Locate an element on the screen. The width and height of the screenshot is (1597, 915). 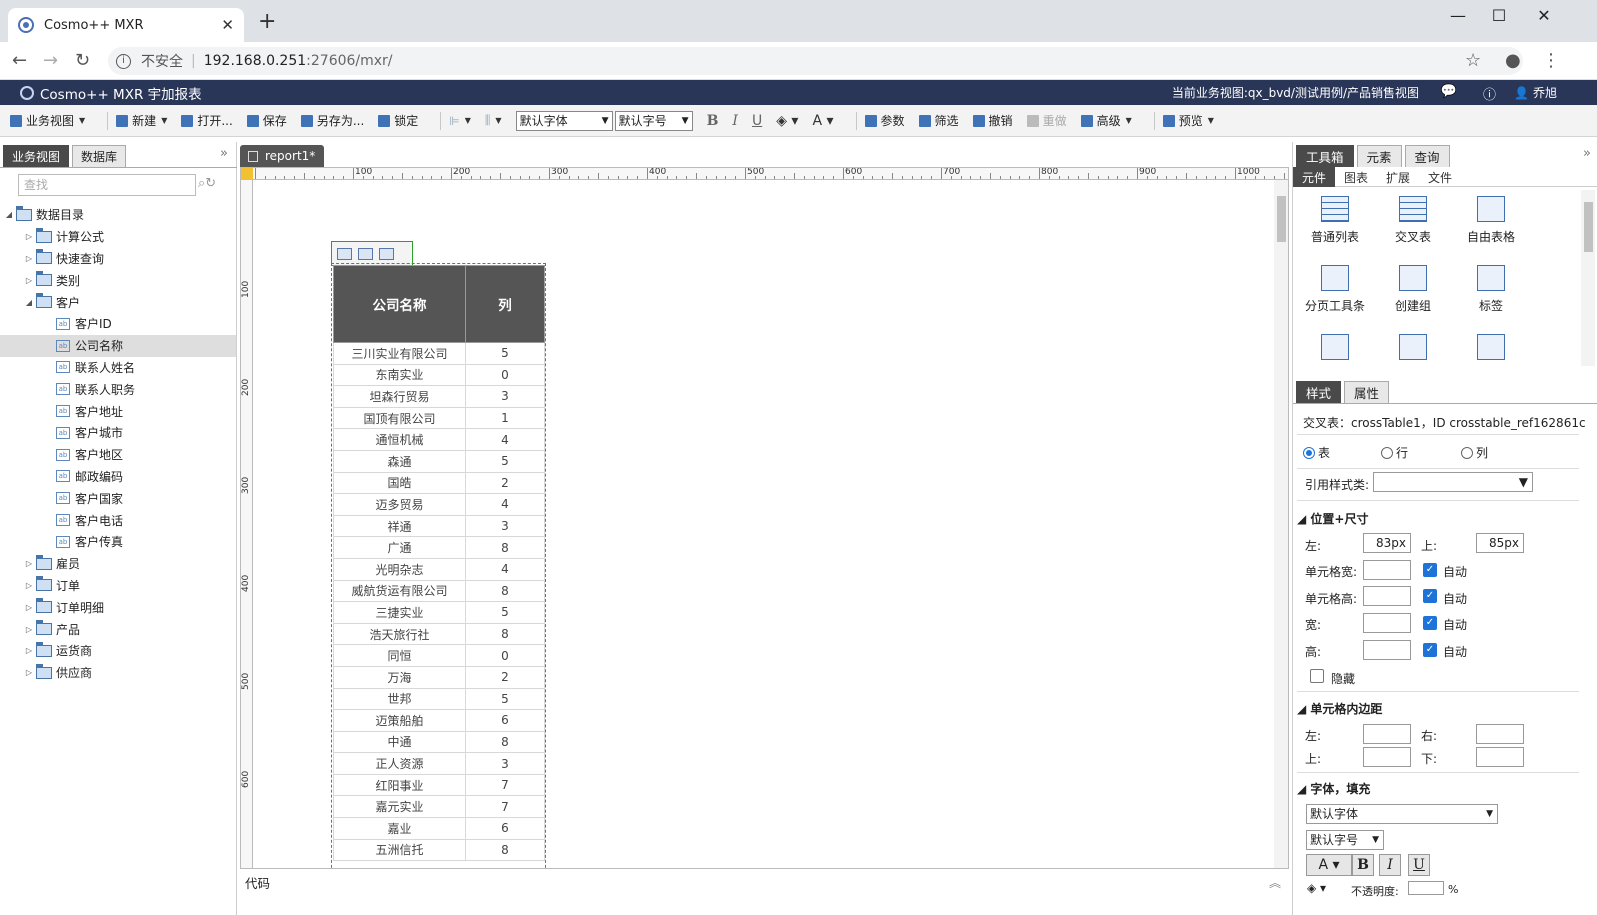
fill-color-icon: ◈ ▾ is located at coordinates (787, 121).